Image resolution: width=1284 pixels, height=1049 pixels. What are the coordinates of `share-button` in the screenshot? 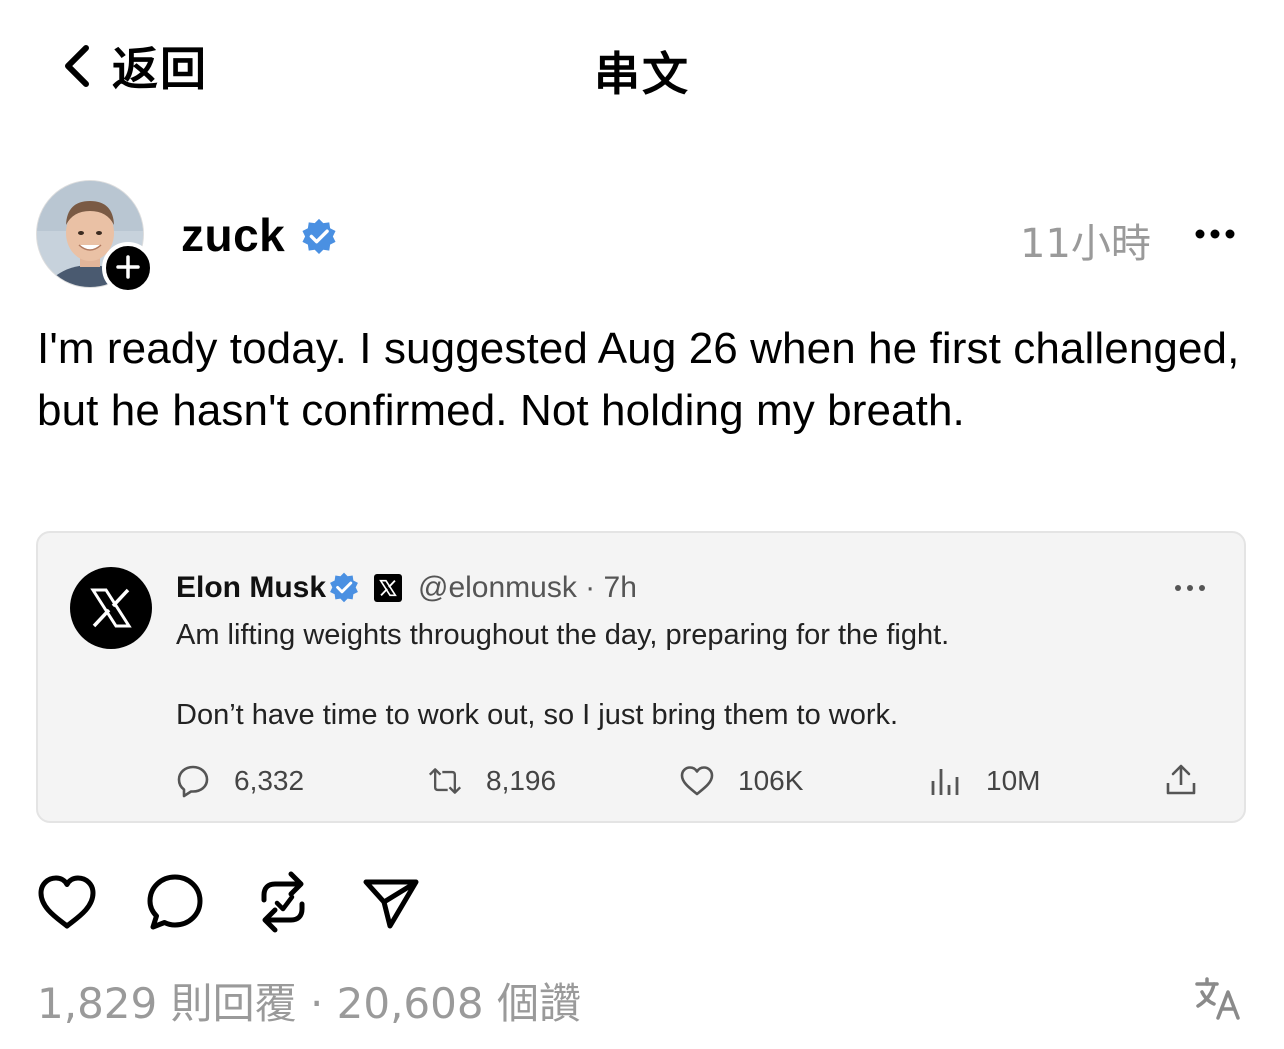 It's located at (391, 904).